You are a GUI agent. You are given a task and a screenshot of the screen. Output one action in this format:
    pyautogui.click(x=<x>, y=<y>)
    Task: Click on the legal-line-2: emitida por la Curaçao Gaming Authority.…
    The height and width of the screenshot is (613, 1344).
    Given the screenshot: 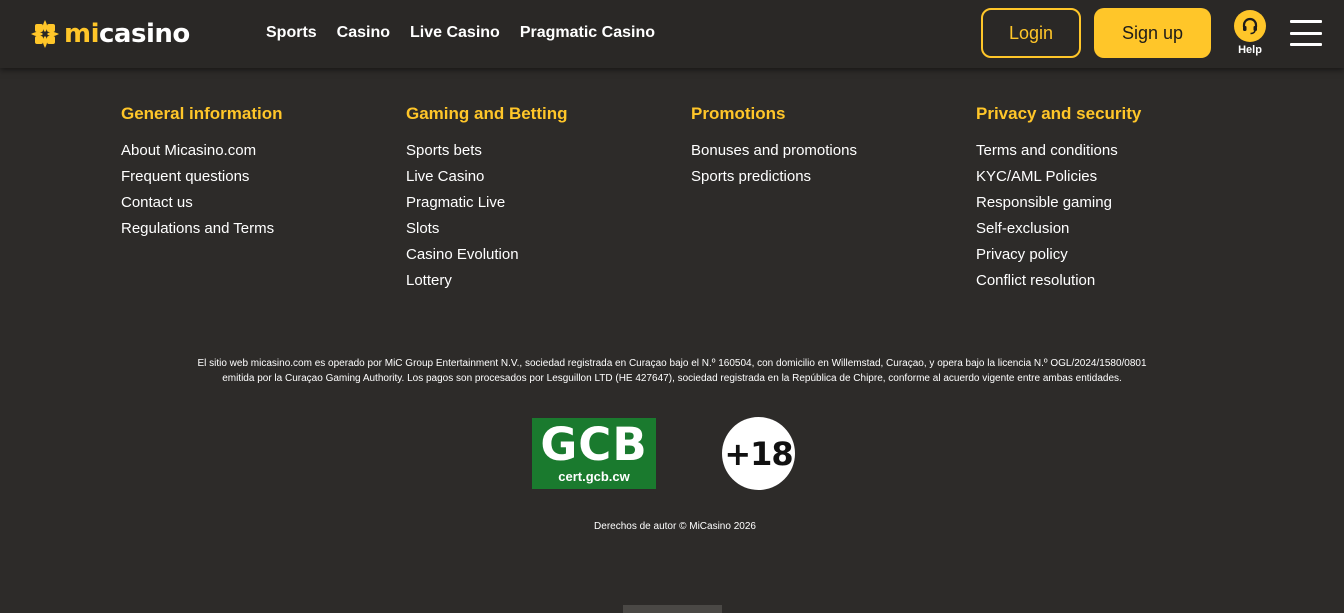 What is the action you would take?
    pyautogui.click(x=672, y=378)
    